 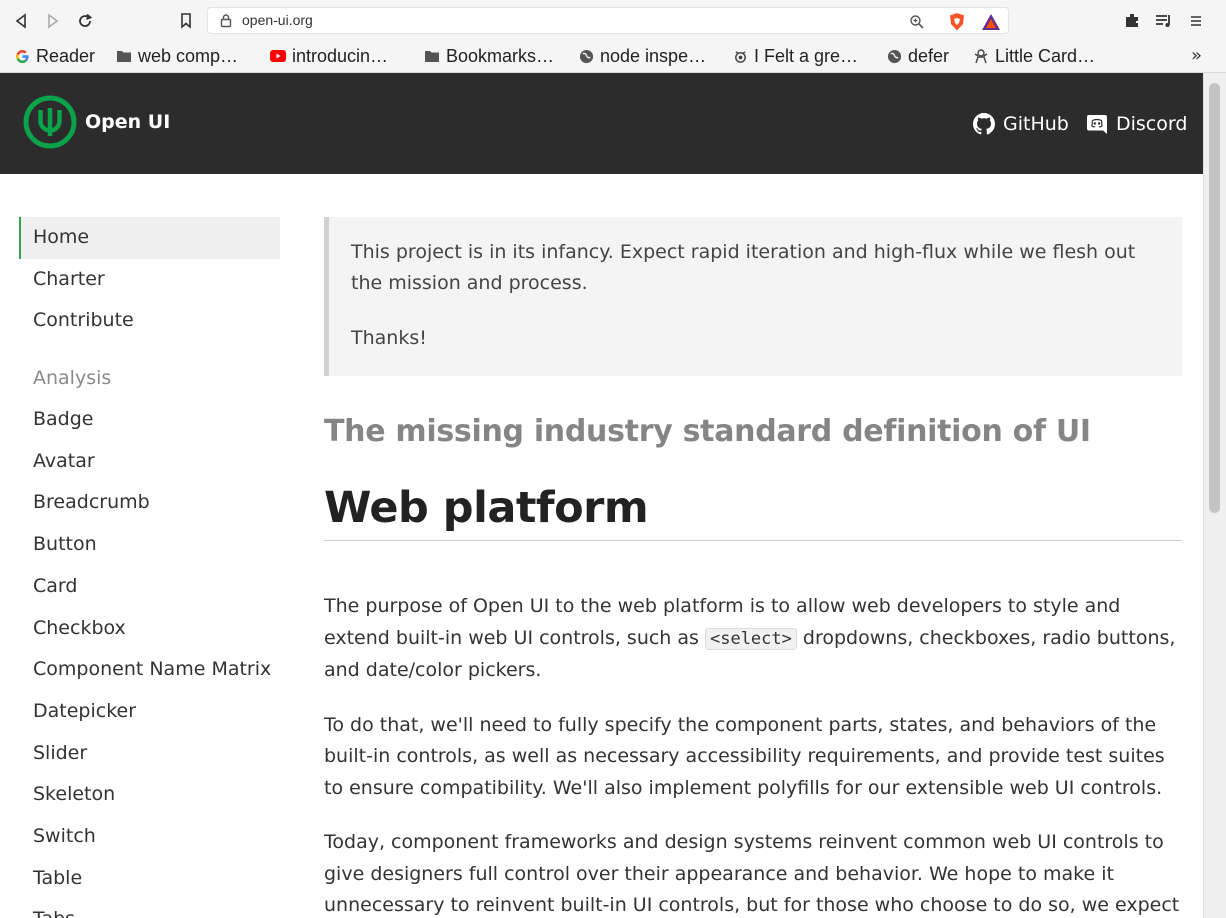 I want to click on address-bar: open-ui.org, so click(x=608, y=20).